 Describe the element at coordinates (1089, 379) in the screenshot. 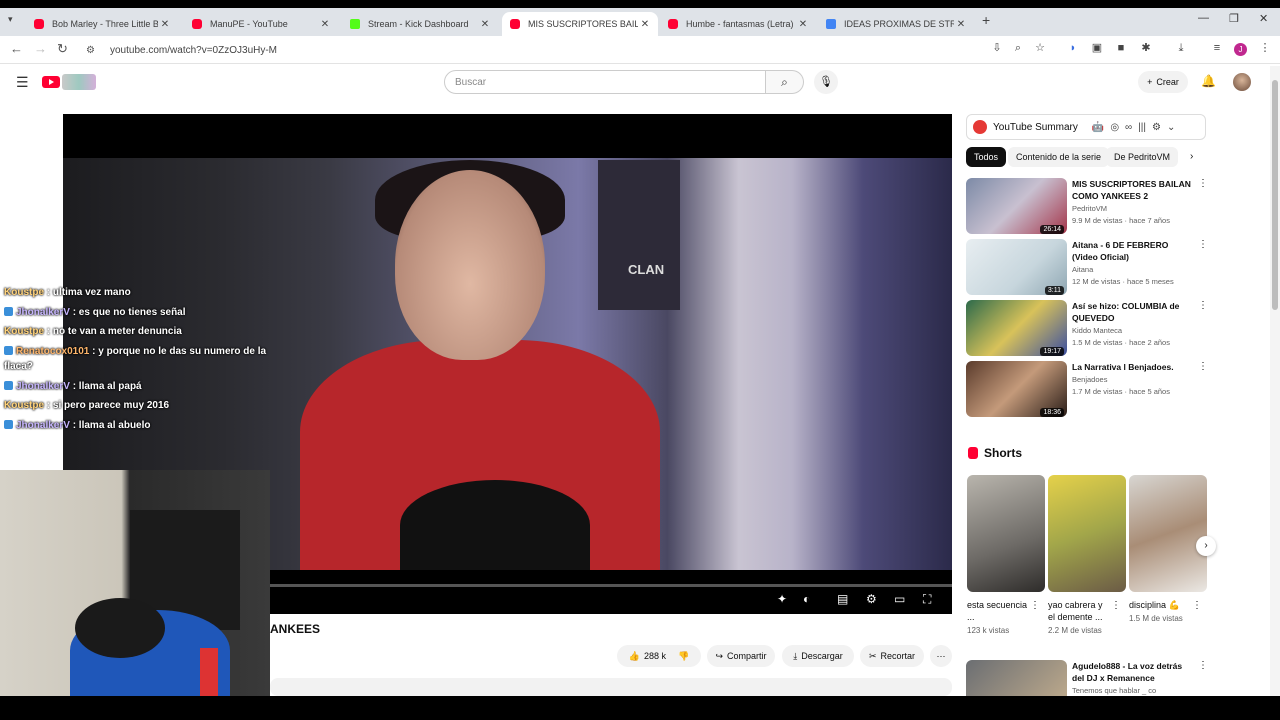

I see `channel-name: Benjadoes` at that location.